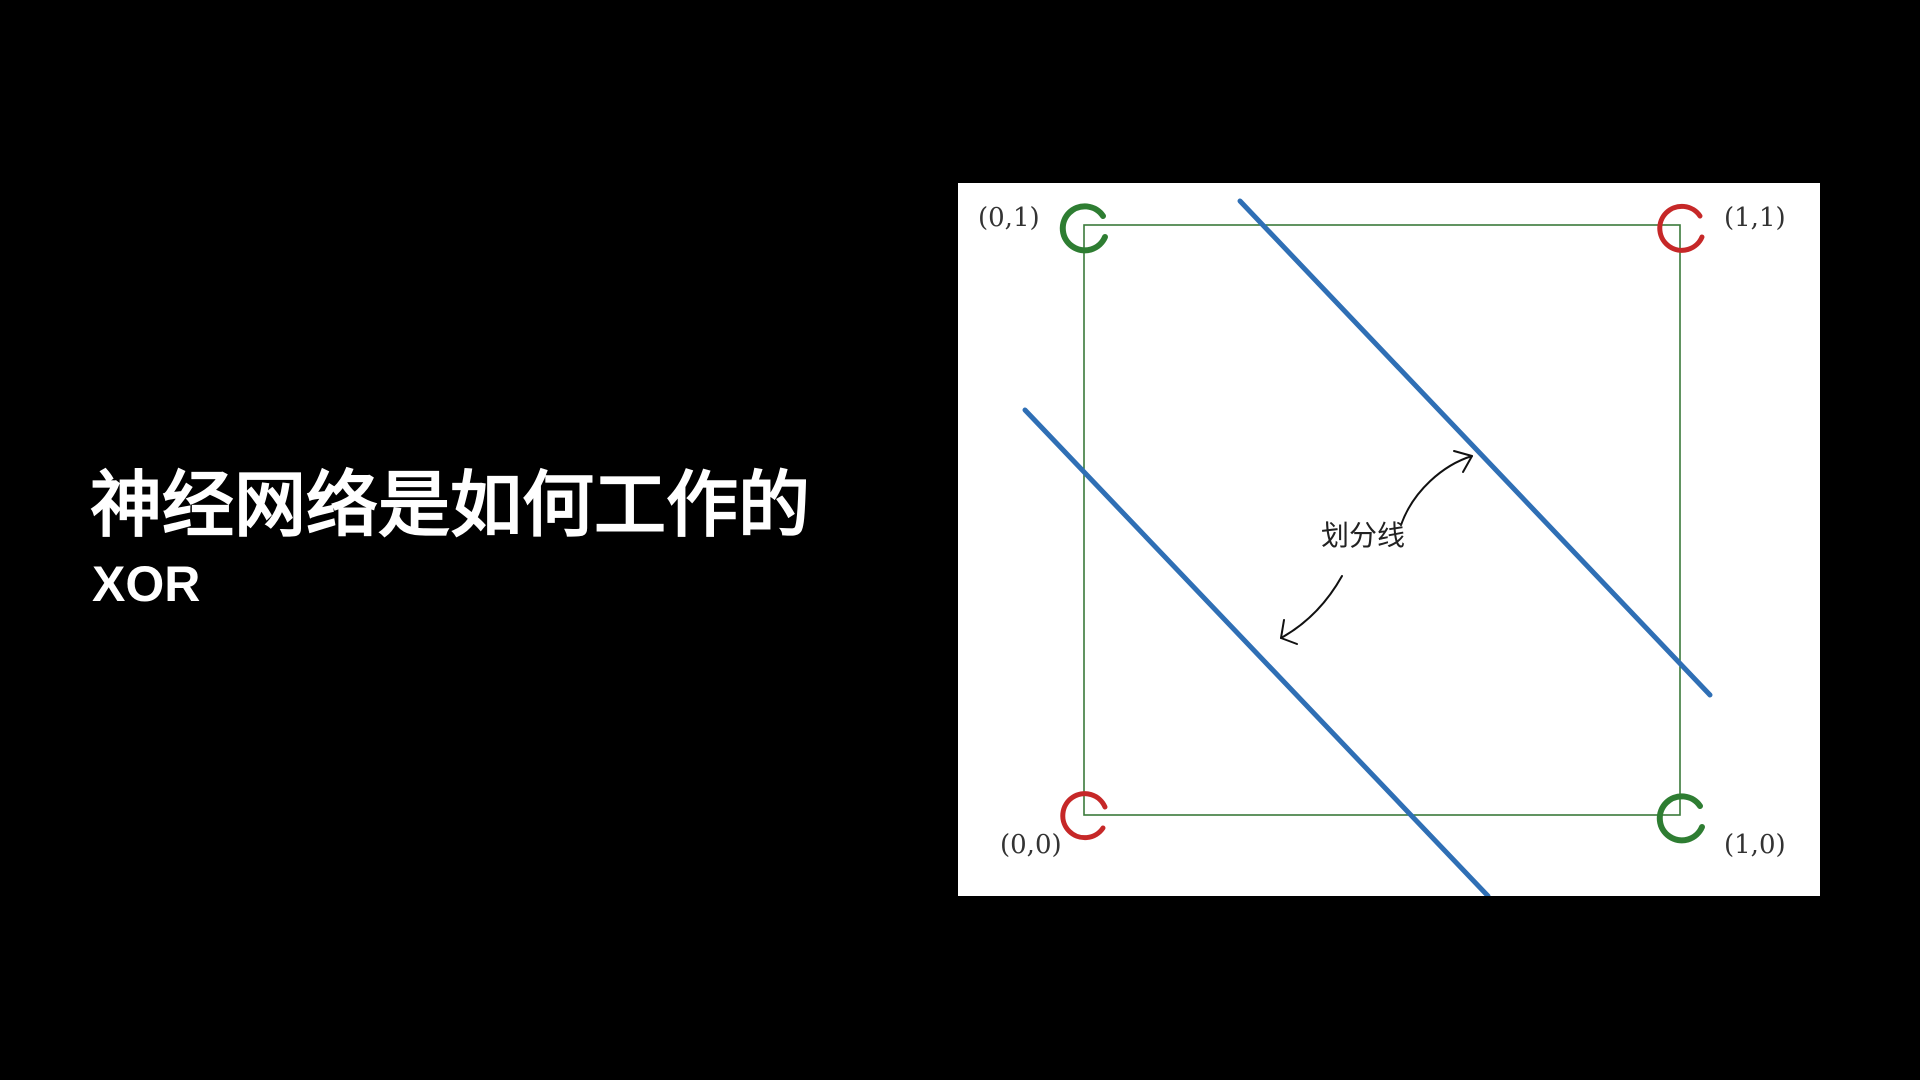  Describe the element at coordinates (146, 584) in the screenshot. I see `slide-subtitle: XOR` at that location.